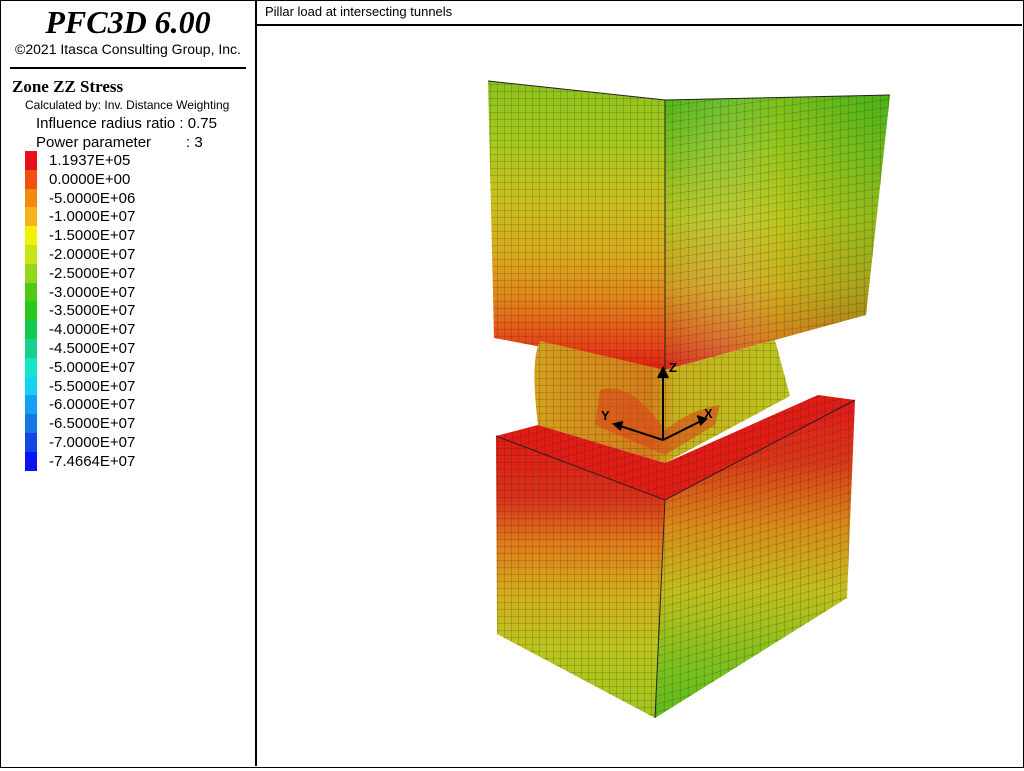 The width and height of the screenshot is (1024, 771). What do you see at coordinates (126, 123) in the screenshot?
I see `influence-radius-label: Influence radius ratio : 0.75` at bounding box center [126, 123].